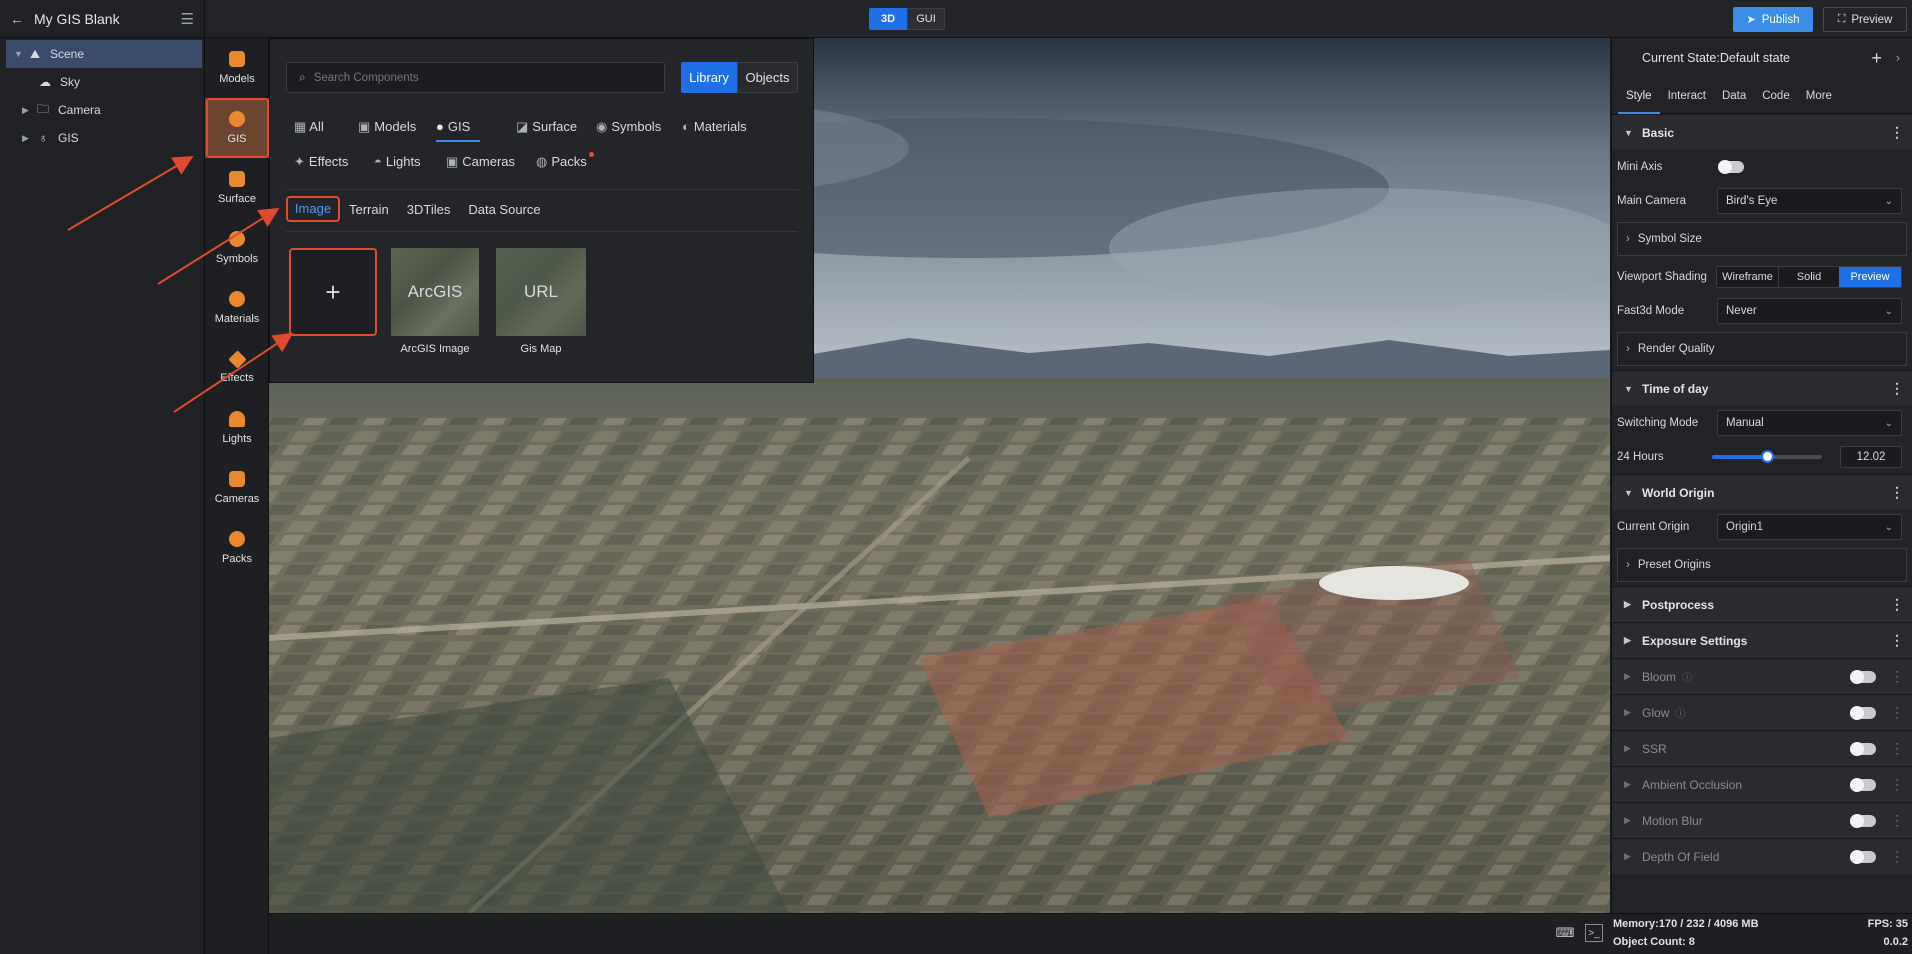  Describe the element at coordinates (102, 82) in the screenshot. I see `tree-item-sky: ☁ Sky` at that location.